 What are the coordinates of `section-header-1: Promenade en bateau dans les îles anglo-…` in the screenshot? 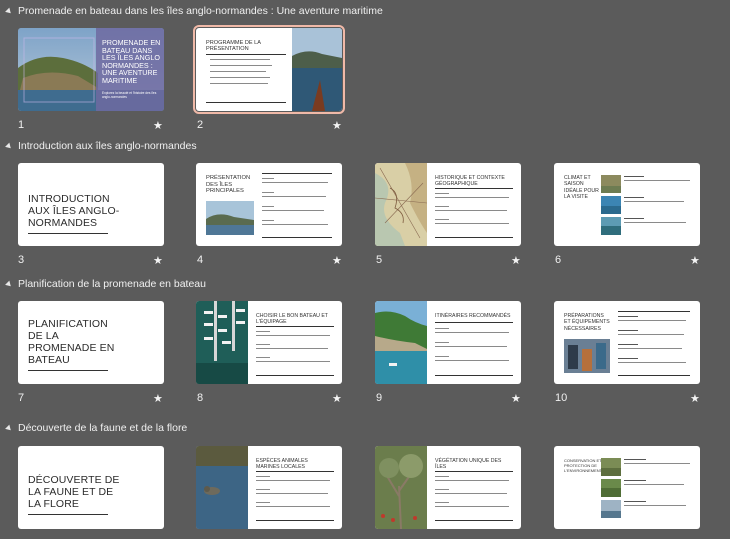 It's located at (194, 11).